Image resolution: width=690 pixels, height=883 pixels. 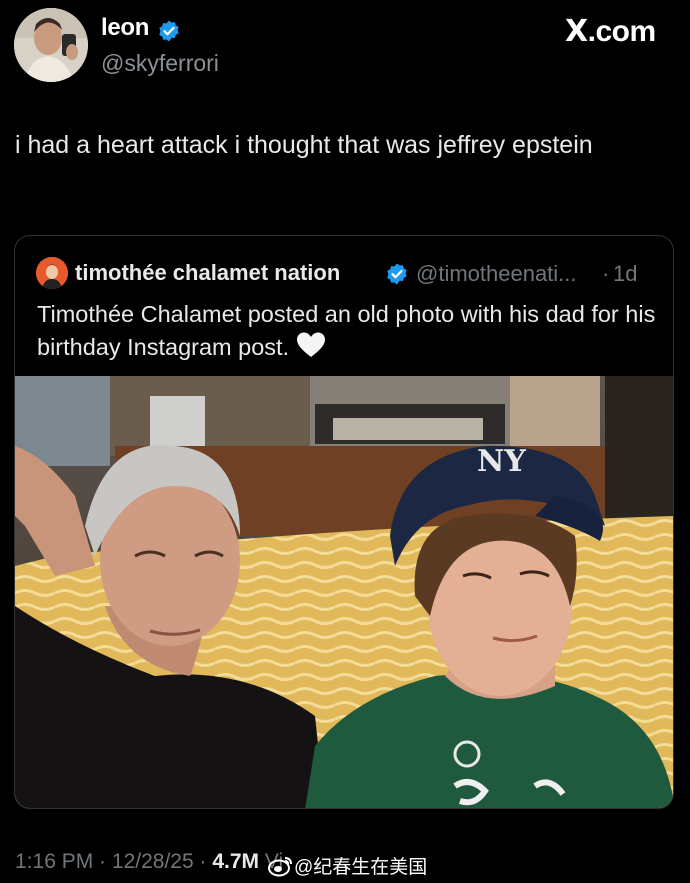 I want to click on site-logo: X.com, so click(x=610, y=31).